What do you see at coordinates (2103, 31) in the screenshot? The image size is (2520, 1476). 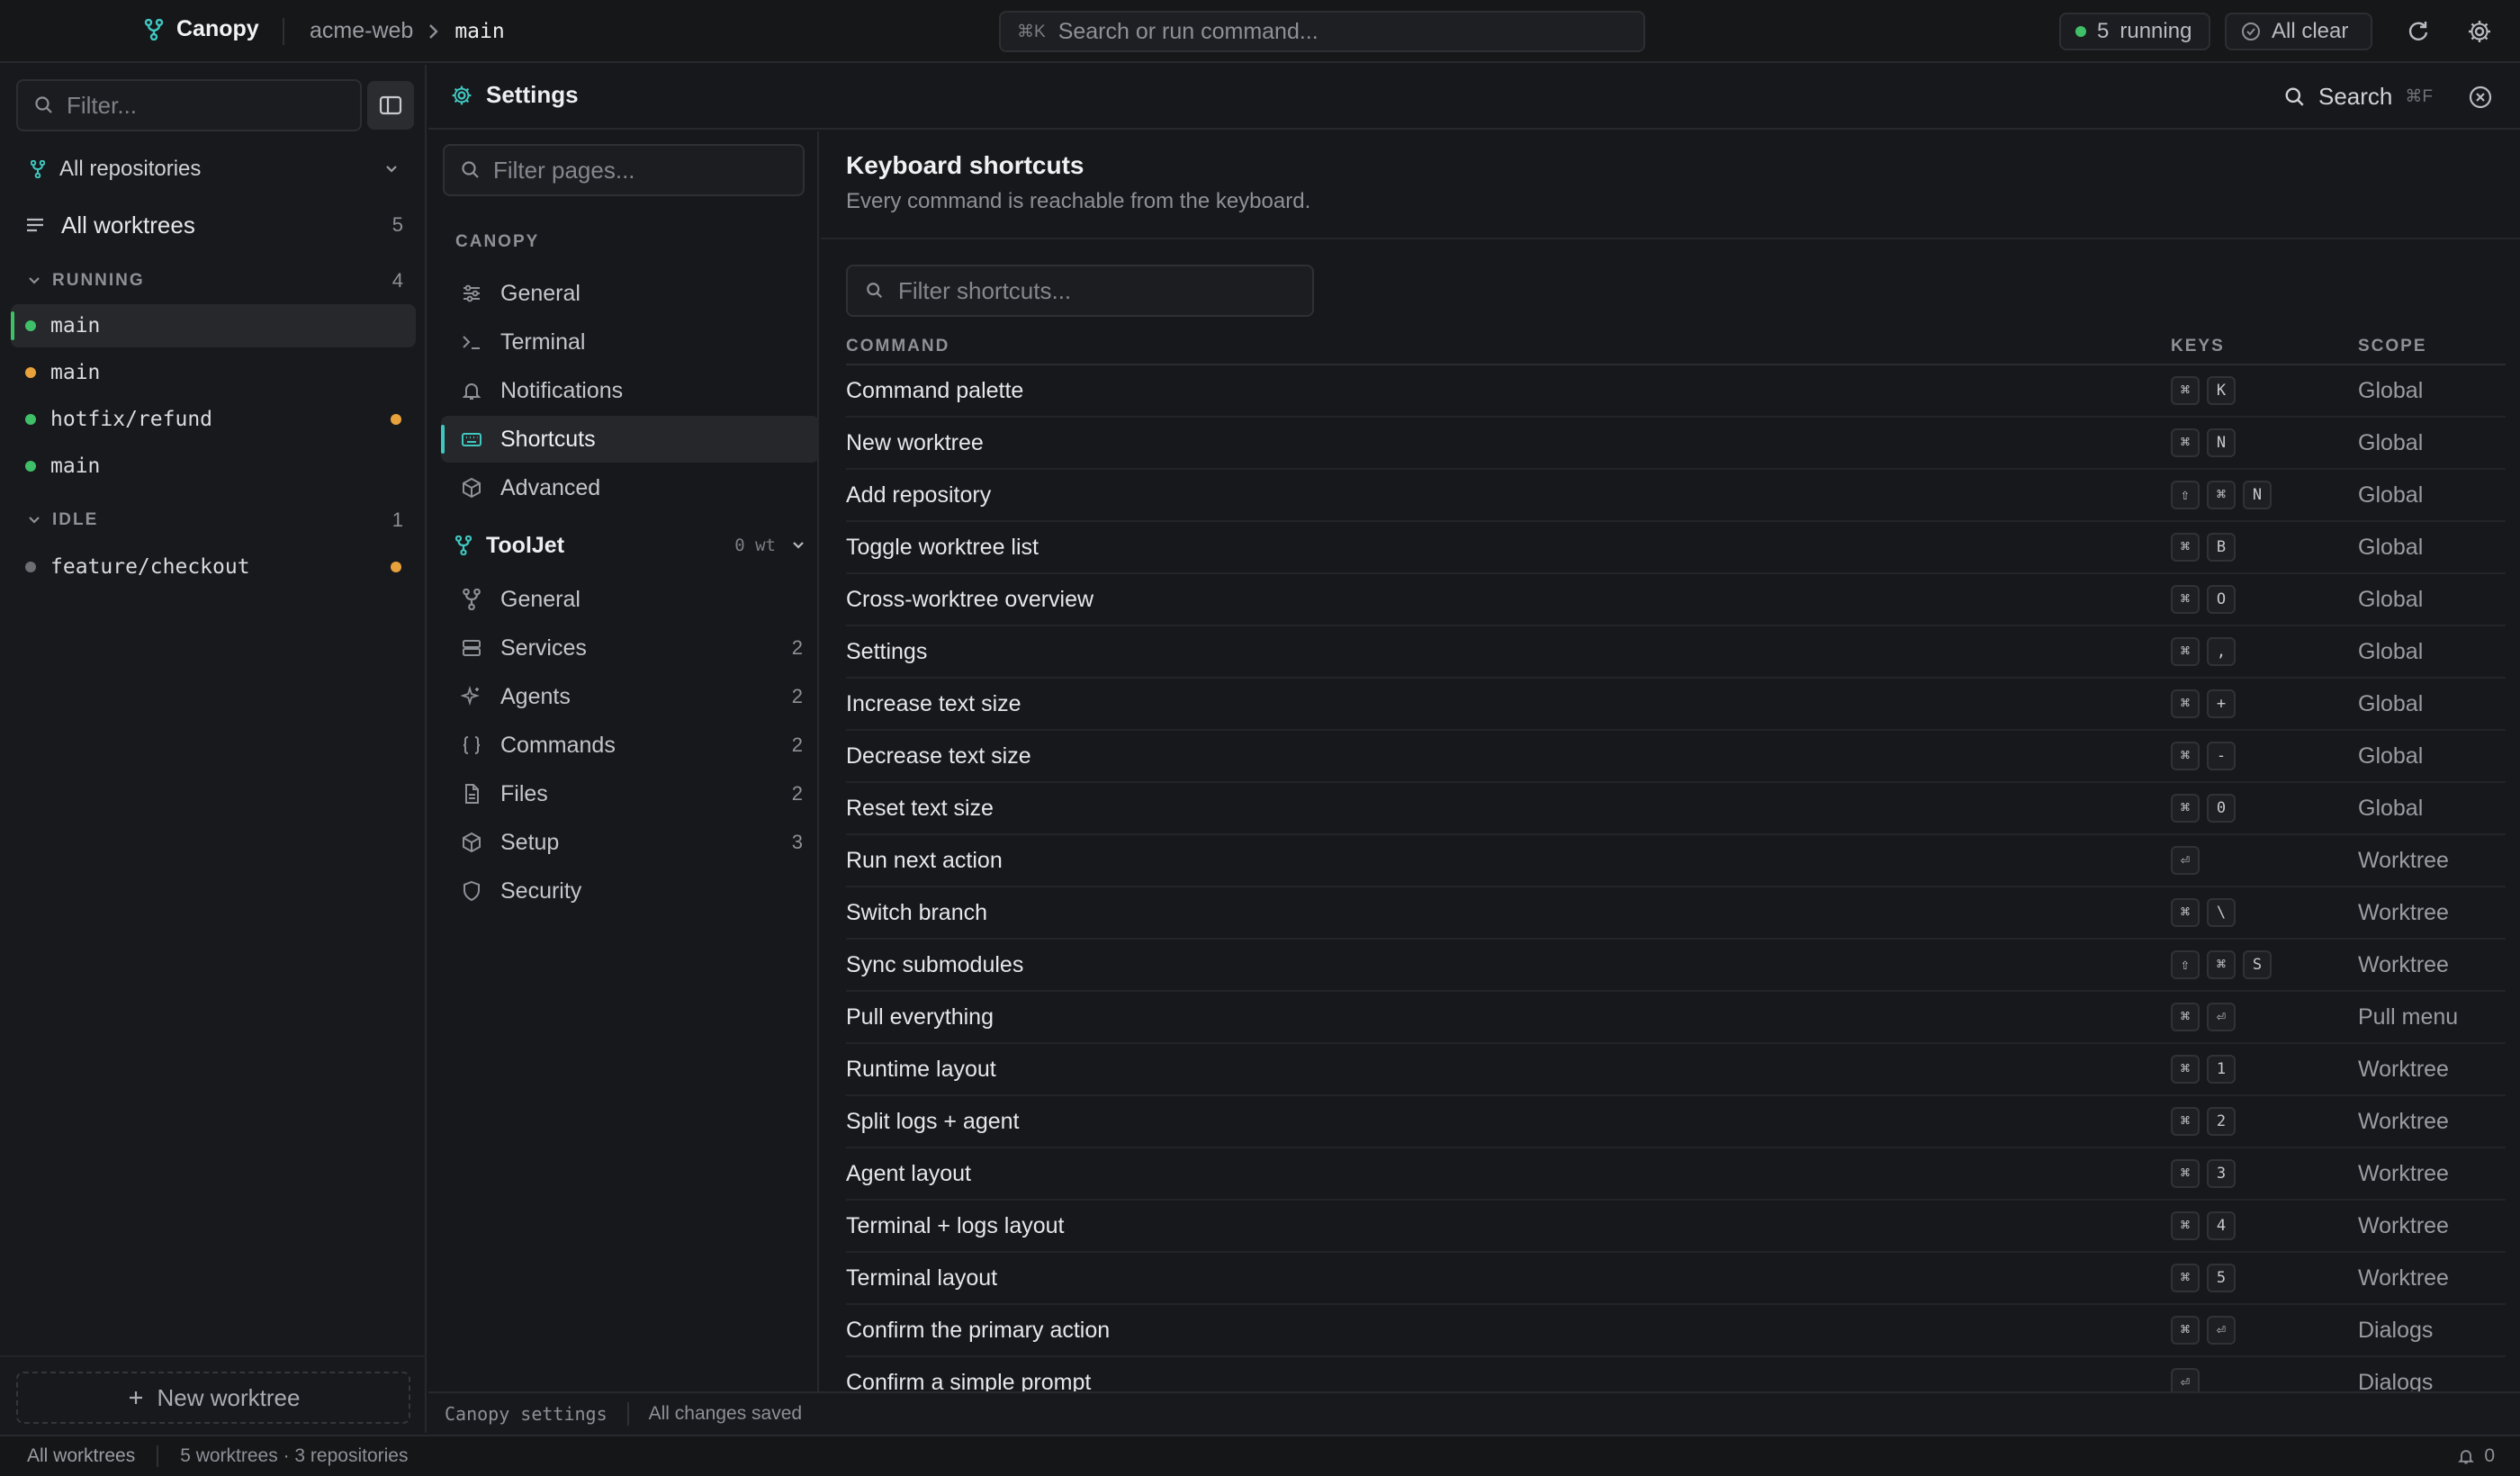 I see `running-count: 5` at bounding box center [2103, 31].